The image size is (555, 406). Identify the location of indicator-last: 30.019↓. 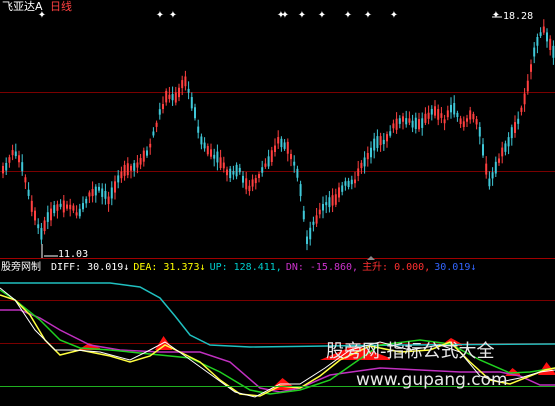
(455, 267).